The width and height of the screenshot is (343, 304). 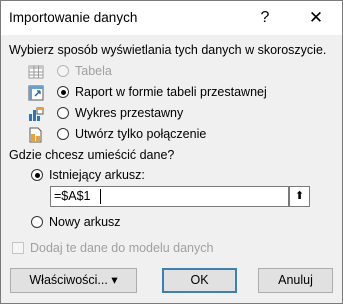 What do you see at coordinates (72, 196) in the screenshot?
I see `cell-reference-value: =$A$1` at bounding box center [72, 196].